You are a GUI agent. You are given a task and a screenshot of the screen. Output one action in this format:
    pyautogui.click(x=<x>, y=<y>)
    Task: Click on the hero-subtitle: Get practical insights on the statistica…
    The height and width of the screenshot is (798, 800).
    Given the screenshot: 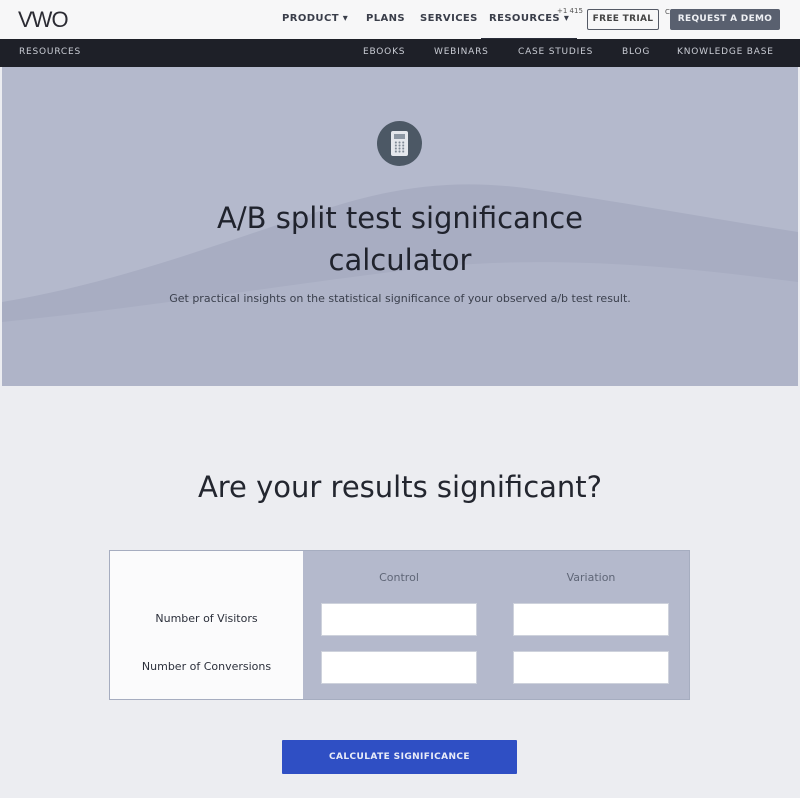 What is the action you would take?
    pyautogui.click(x=400, y=298)
    